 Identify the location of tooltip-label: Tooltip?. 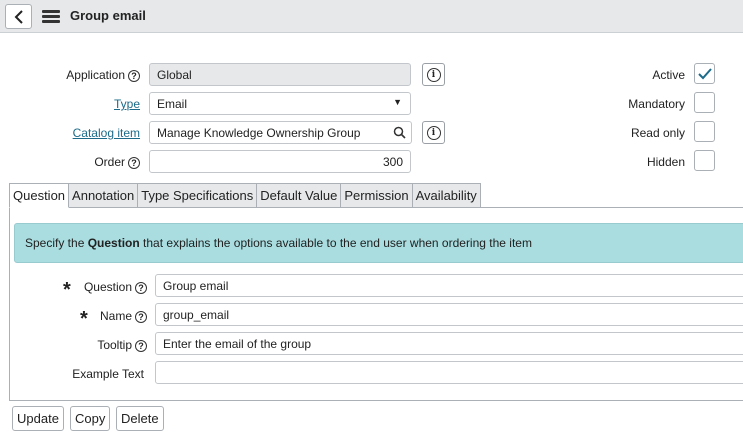
(122, 345).